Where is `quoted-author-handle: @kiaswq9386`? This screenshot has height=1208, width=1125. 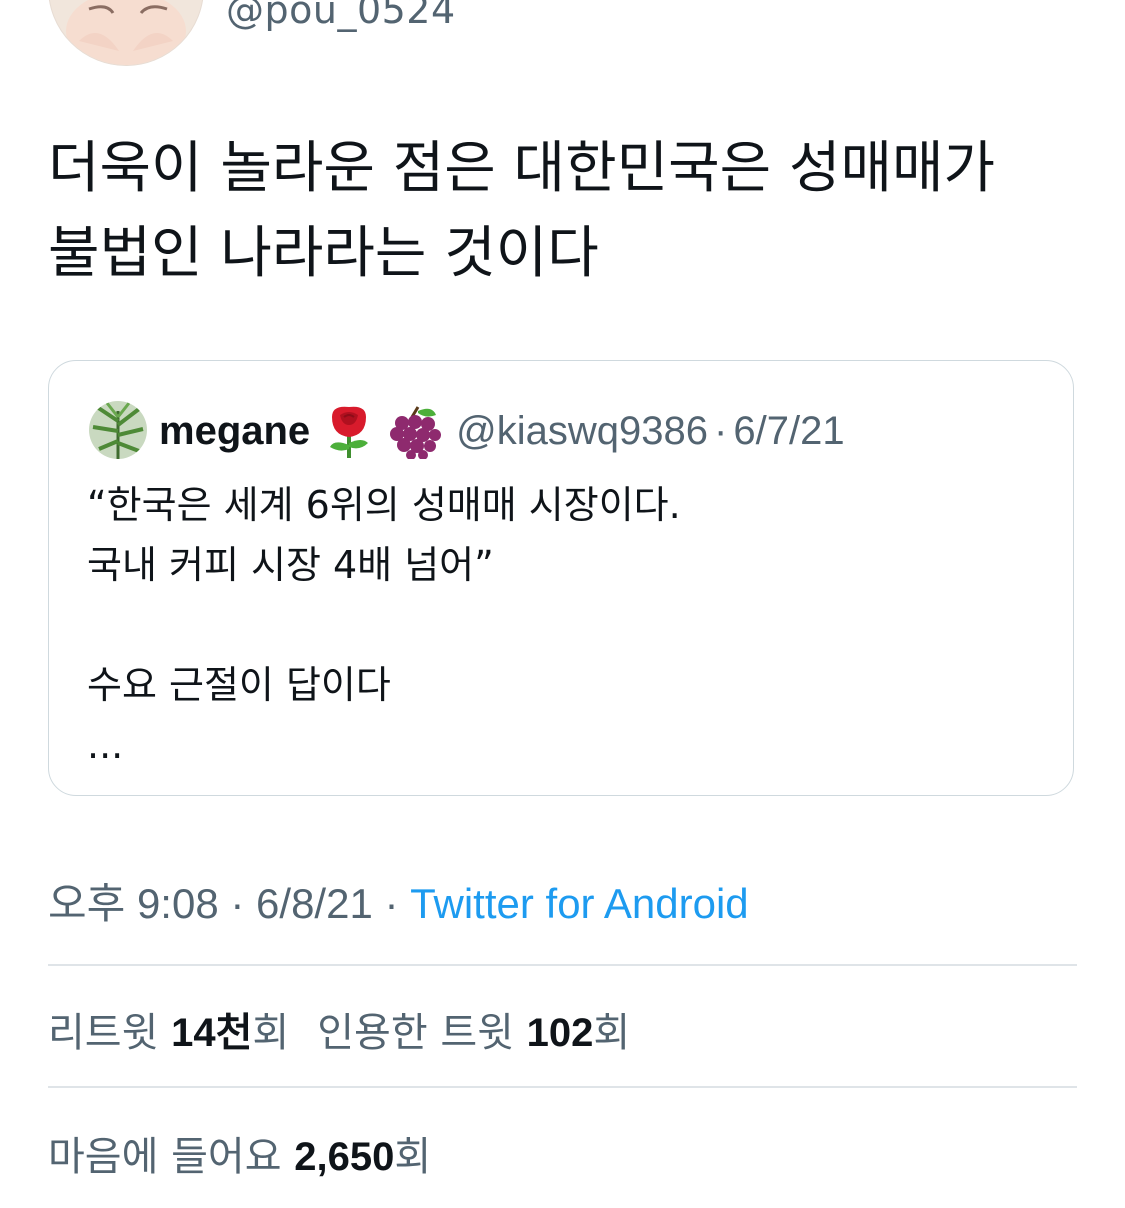
quoted-author-handle: @kiaswq9386 is located at coordinates (582, 431).